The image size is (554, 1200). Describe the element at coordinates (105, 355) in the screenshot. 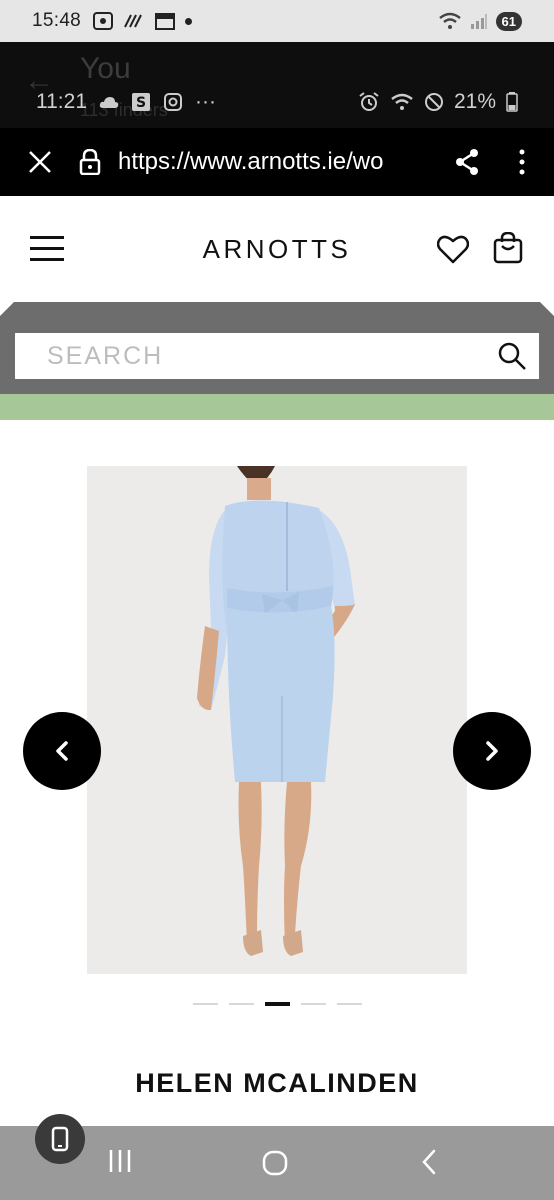

I see `search-placeholder: SEARCH` at that location.